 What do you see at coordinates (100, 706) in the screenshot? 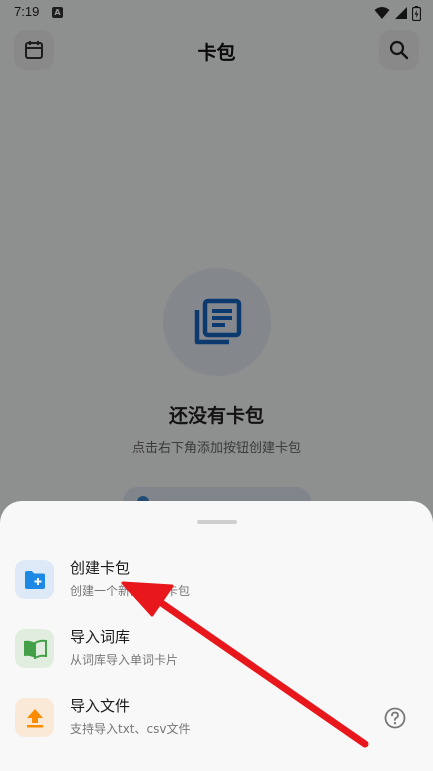
I see `option-title: 导入文件` at bounding box center [100, 706].